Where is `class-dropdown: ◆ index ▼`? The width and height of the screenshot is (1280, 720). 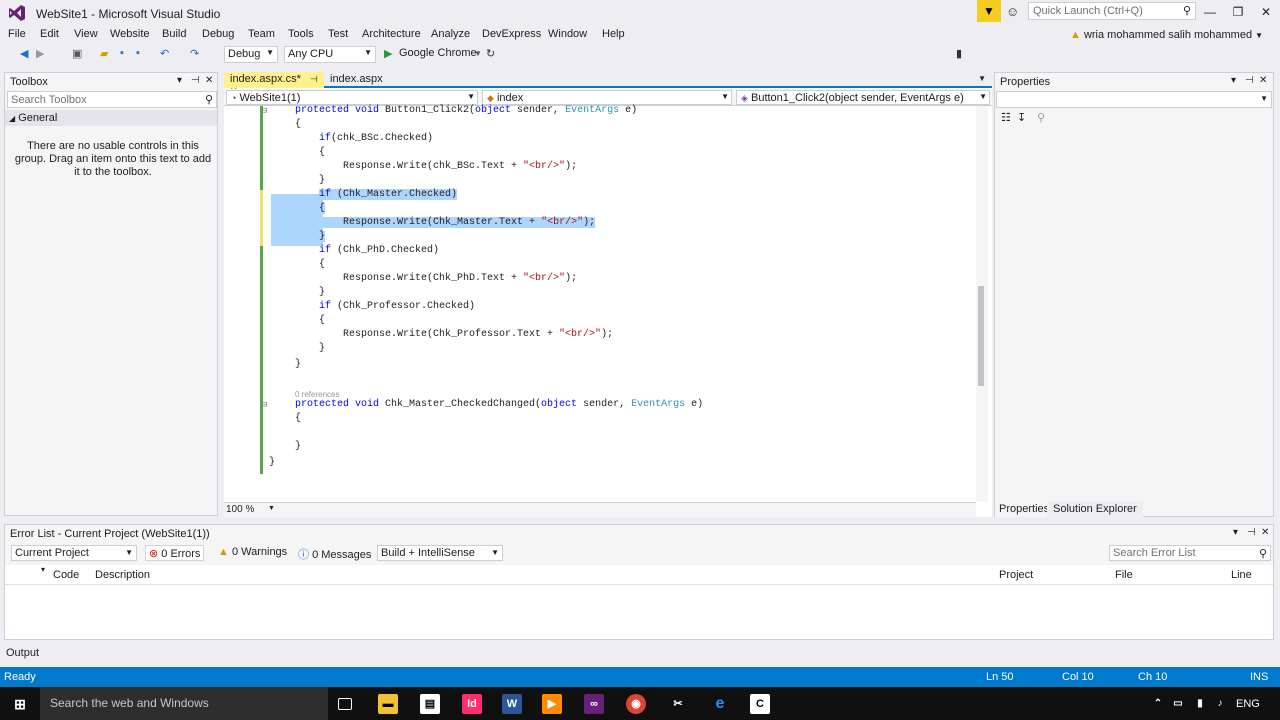
class-dropdown: ◆ index ▼ is located at coordinates (607, 97).